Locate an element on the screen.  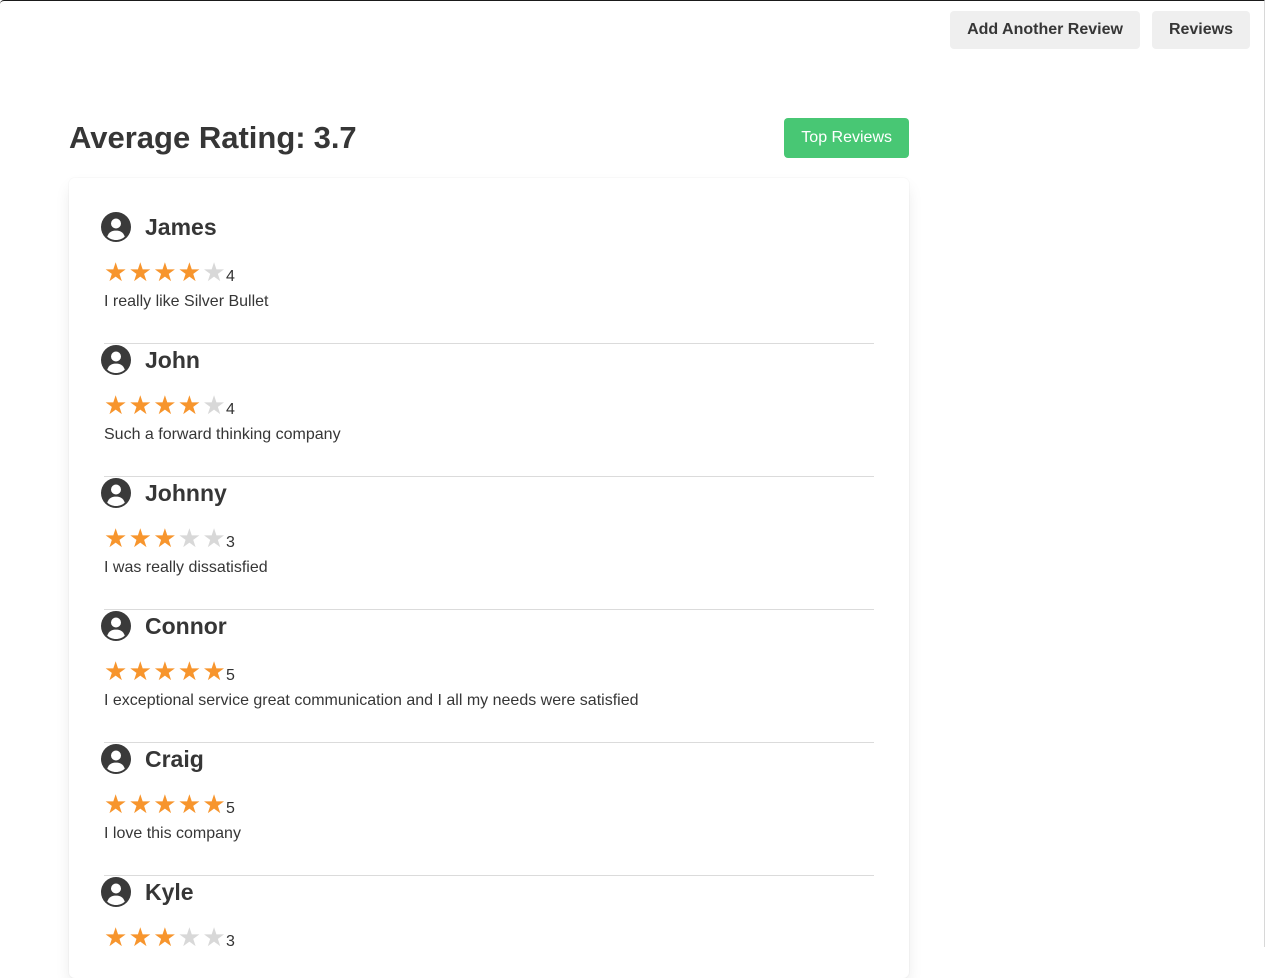
add-another-review-button: Add Another Review is located at coordinates (1045, 30).